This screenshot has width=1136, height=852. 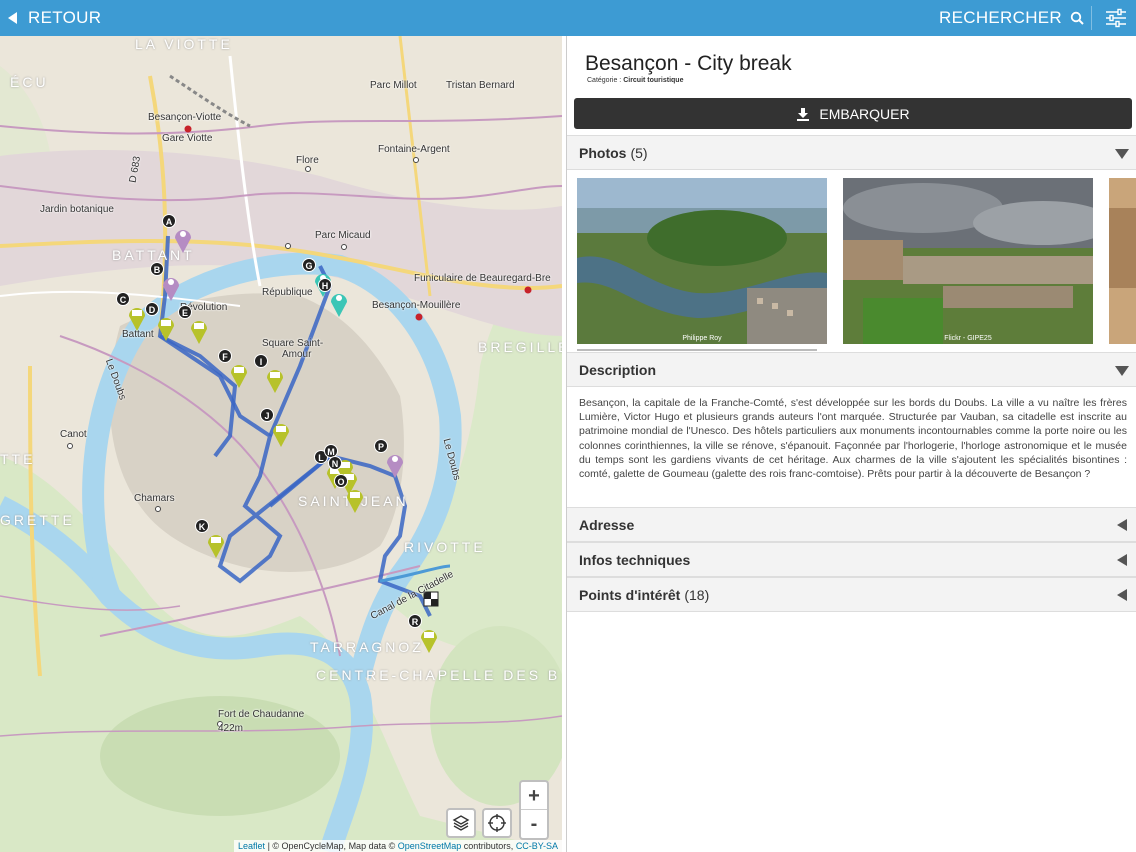 What do you see at coordinates (65, 17) in the screenshot?
I see `back-label: RETOUR` at bounding box center [65, 17].